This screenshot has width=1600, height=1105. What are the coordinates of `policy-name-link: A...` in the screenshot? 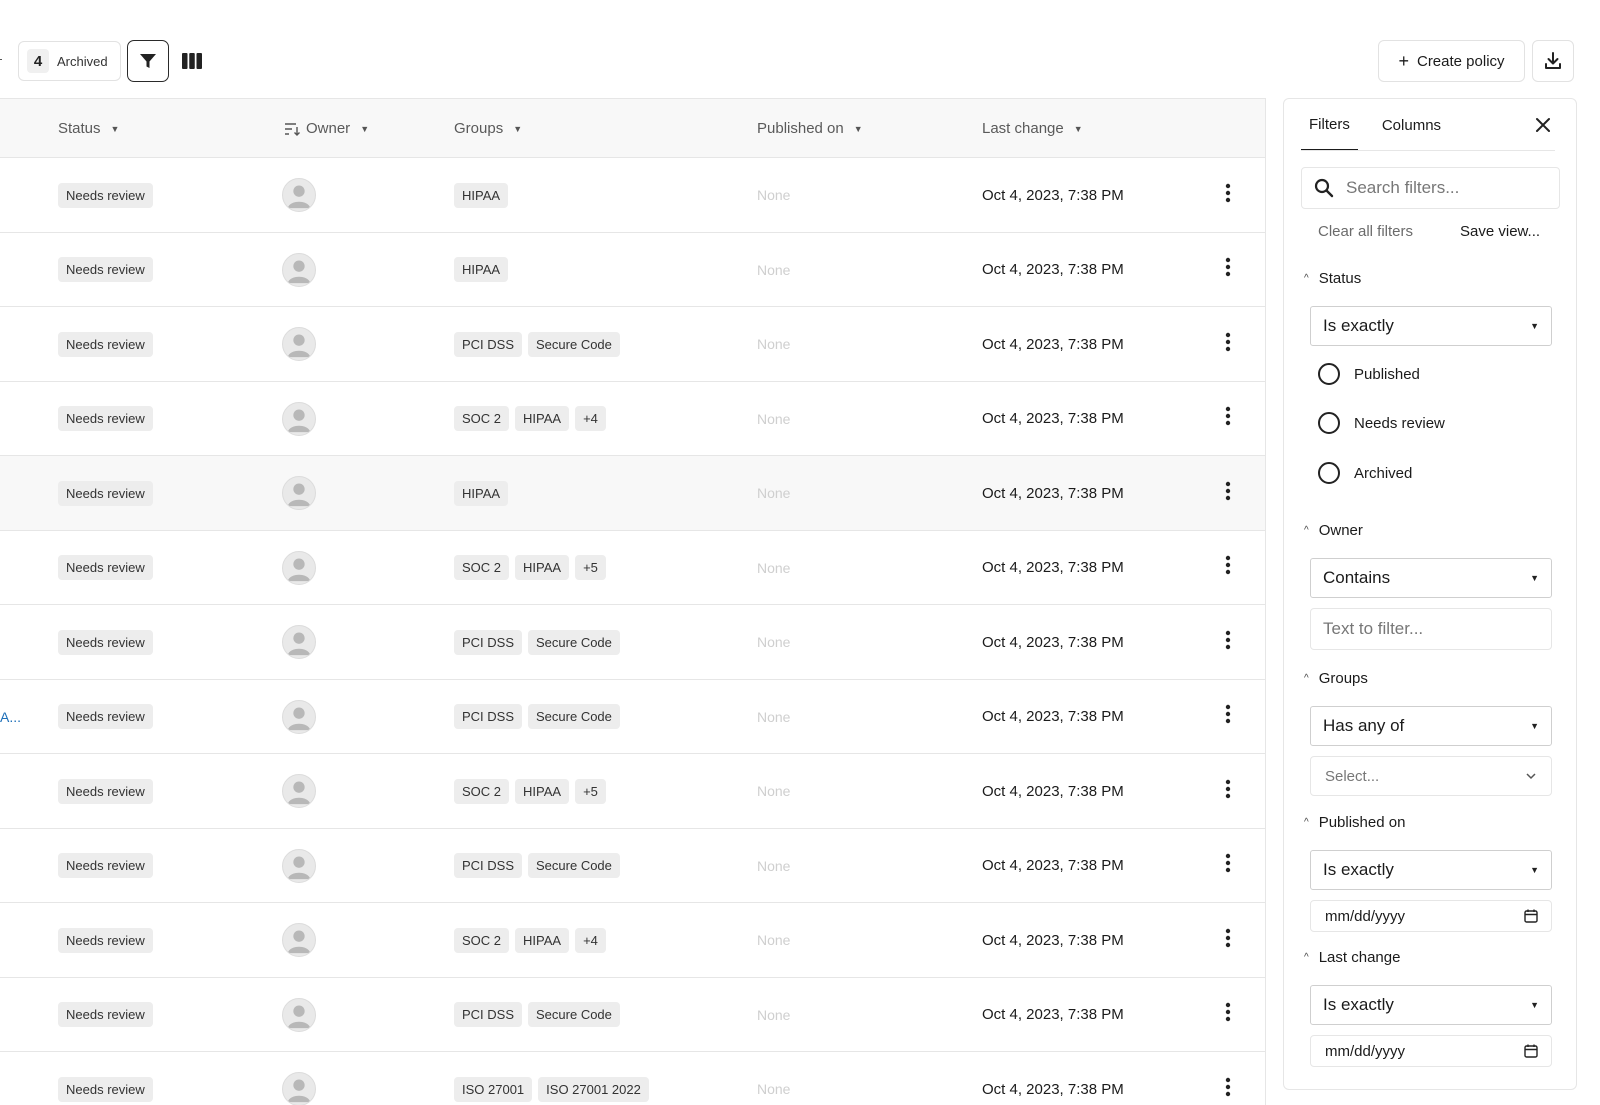 It's located at (10, 717).